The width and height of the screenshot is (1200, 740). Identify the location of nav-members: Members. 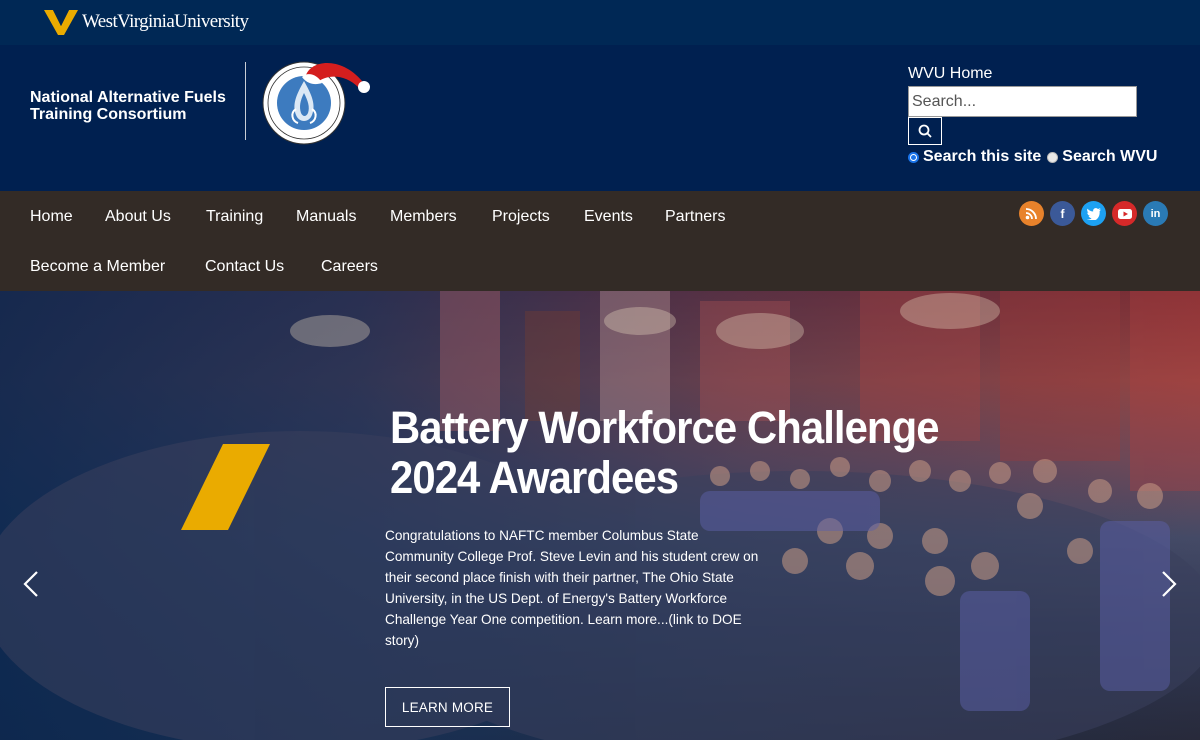
(423, 217).